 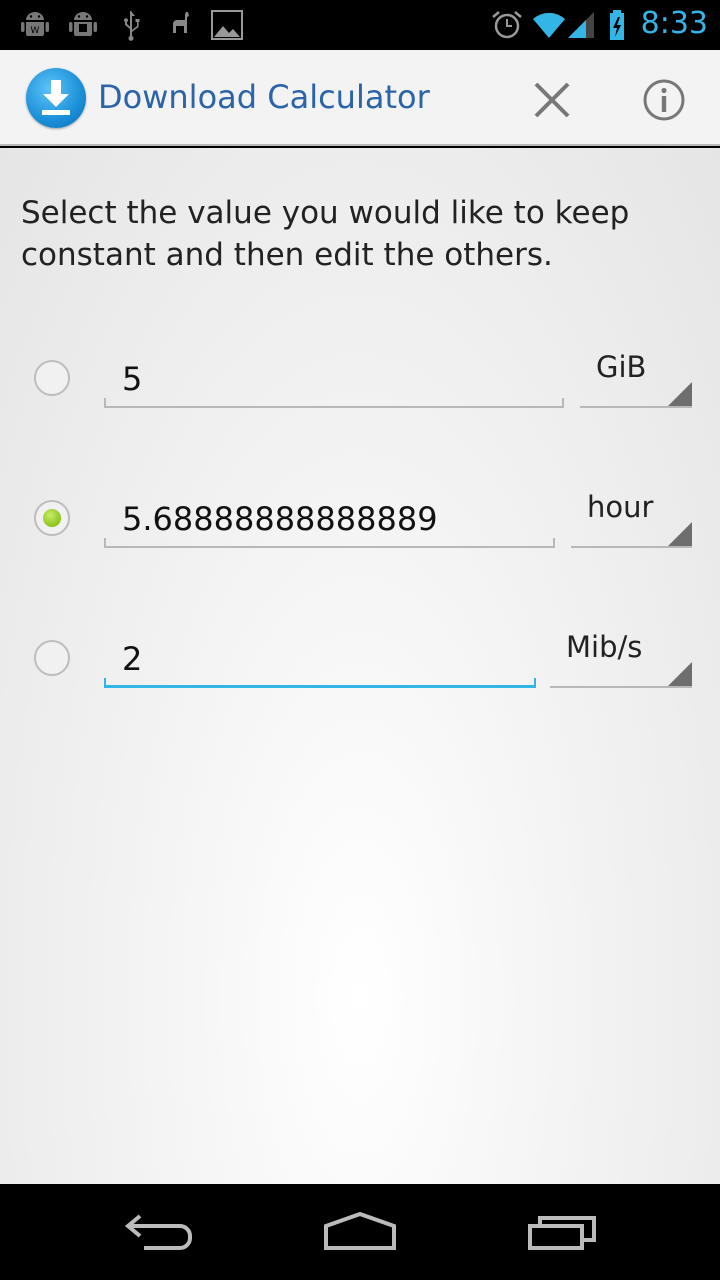 I want to click on alarm-icon, so click(x=507, y=25).